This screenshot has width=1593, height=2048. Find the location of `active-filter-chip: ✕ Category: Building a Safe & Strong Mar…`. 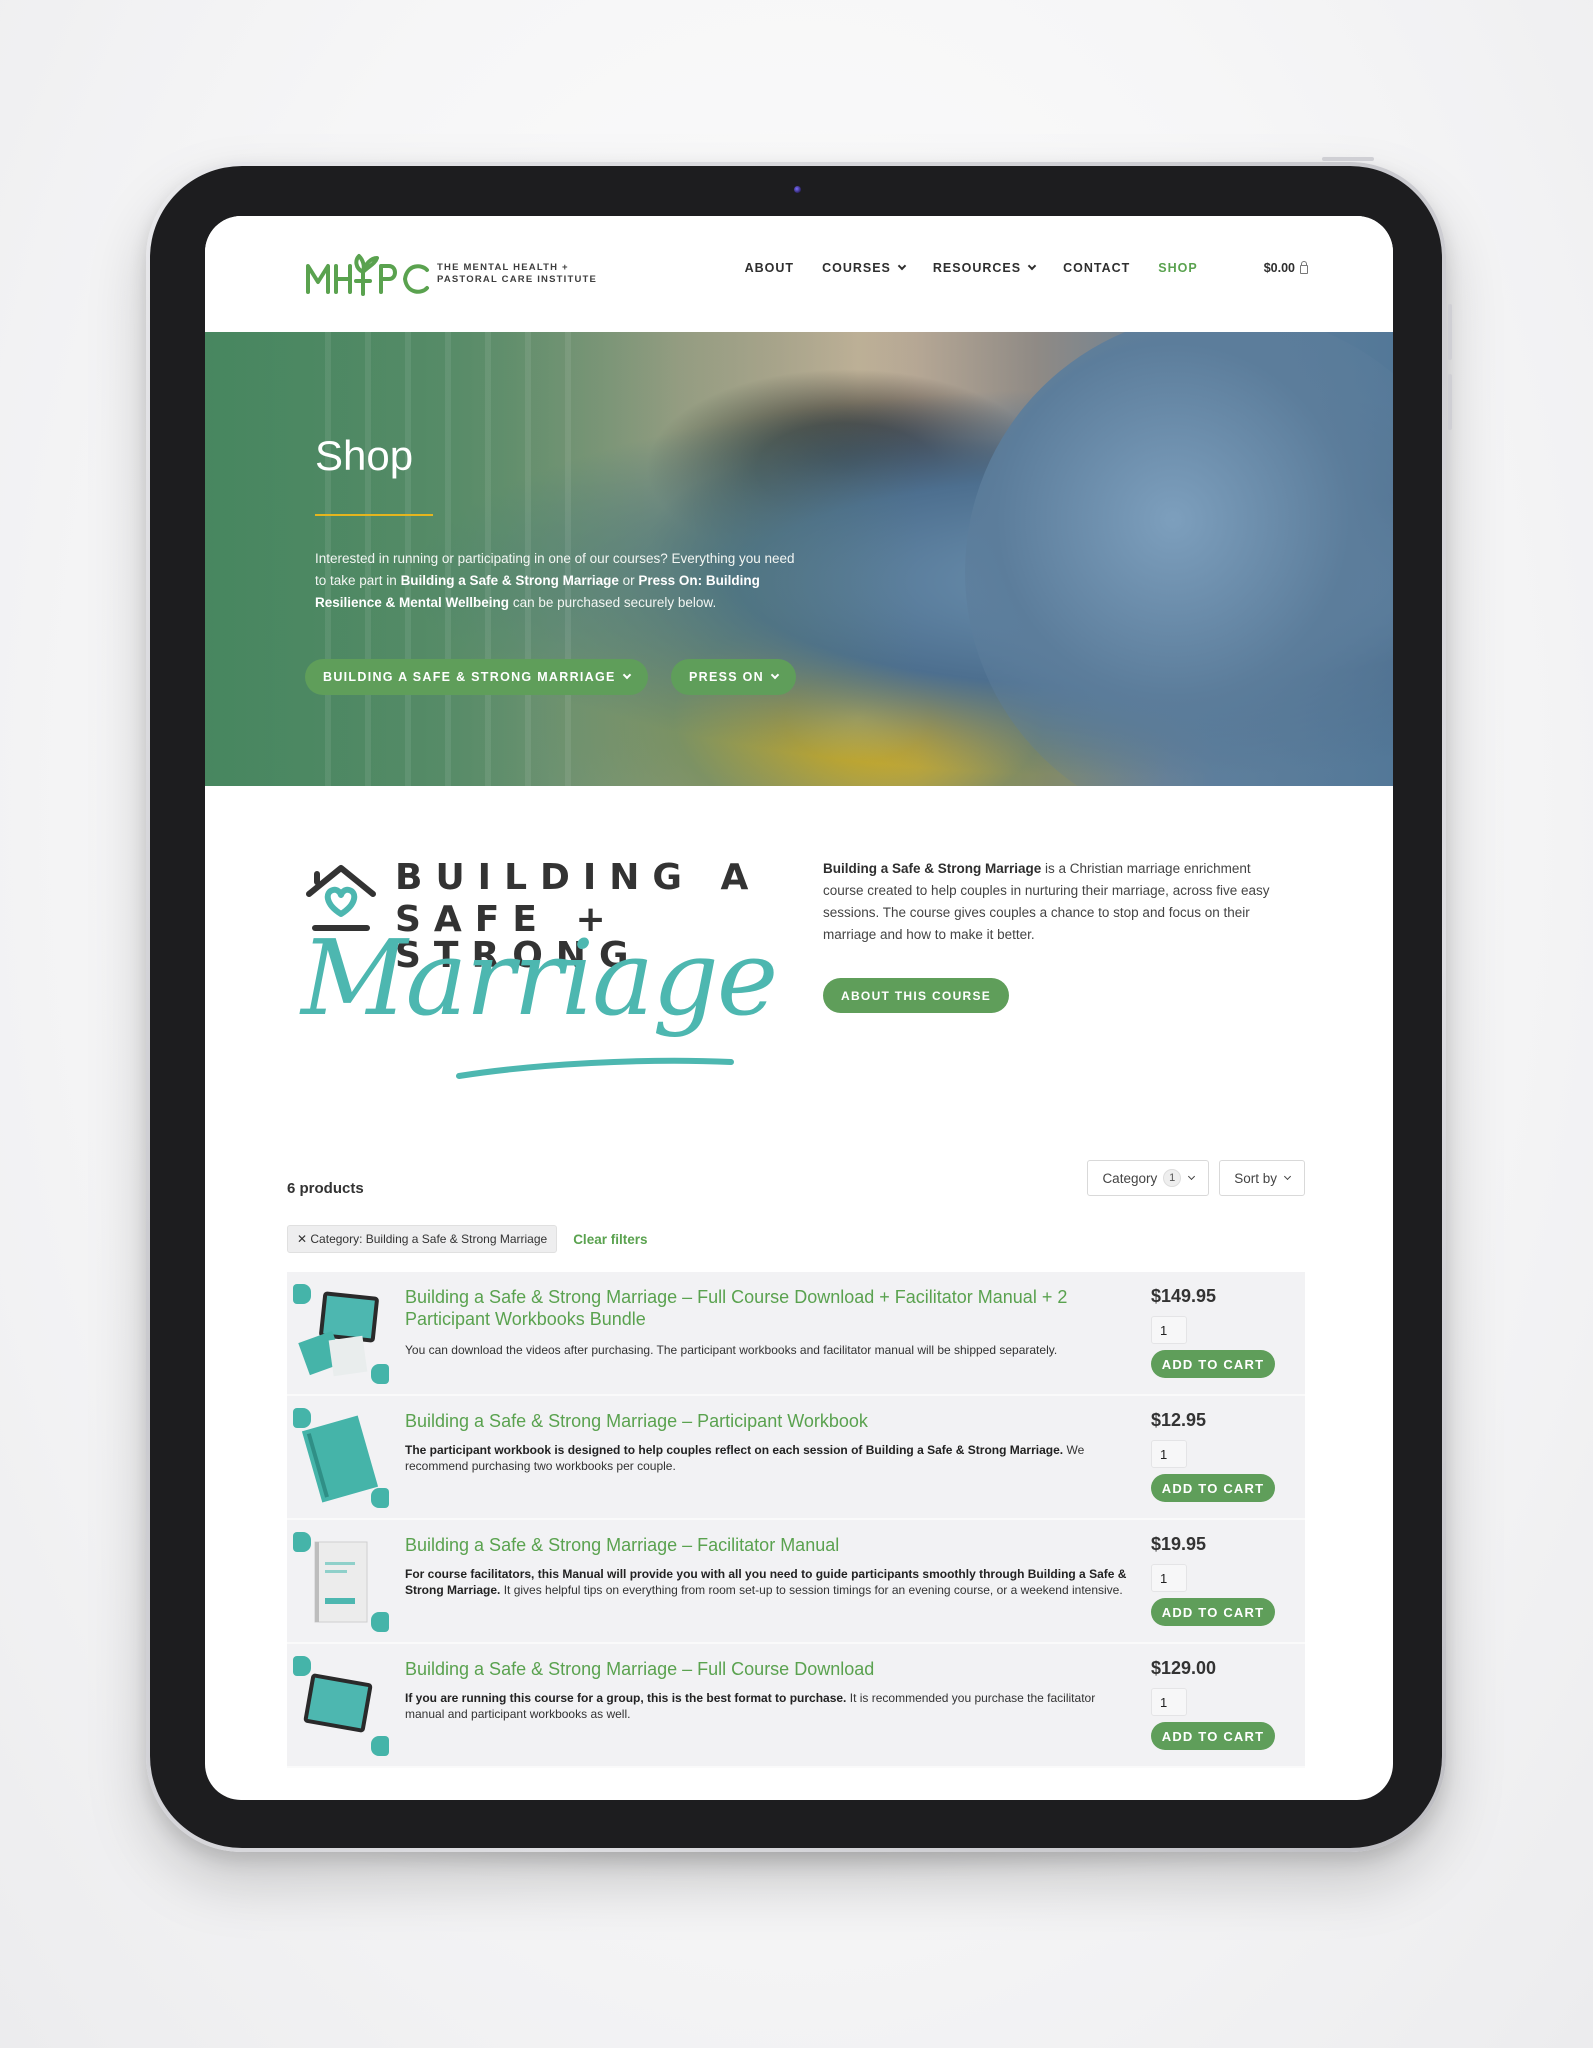

active-filter-chip: ✕ Category: Building a Safe & Strong Mar… is located at coordinates (422, 1239).